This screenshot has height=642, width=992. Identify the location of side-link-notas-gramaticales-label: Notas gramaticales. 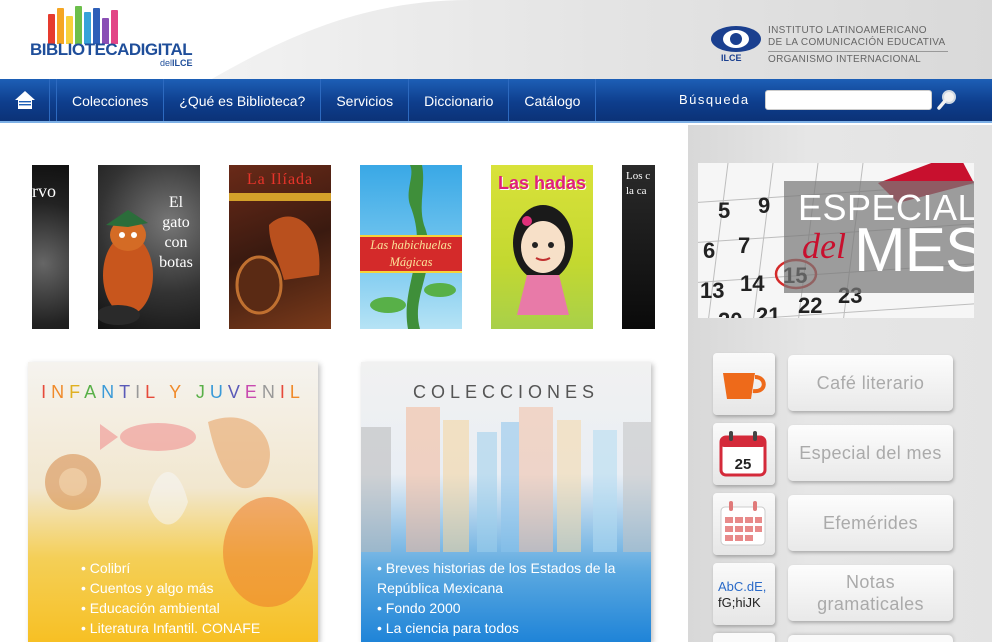
(870, 593).